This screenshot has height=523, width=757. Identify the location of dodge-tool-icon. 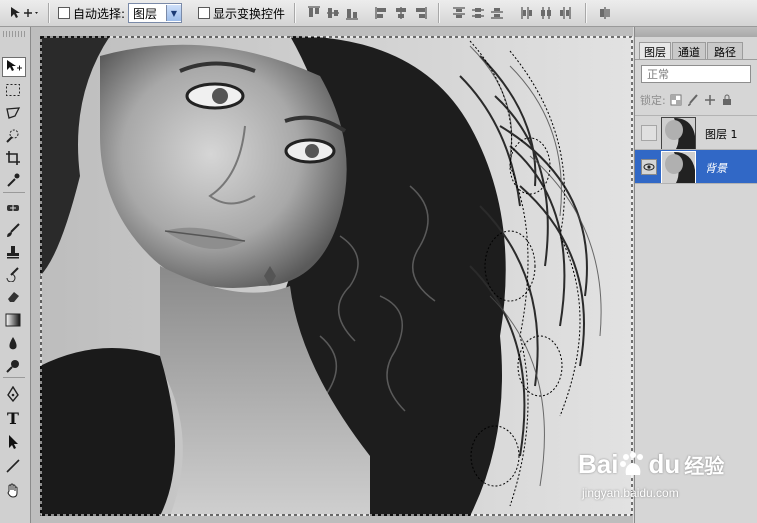
(13, 366).